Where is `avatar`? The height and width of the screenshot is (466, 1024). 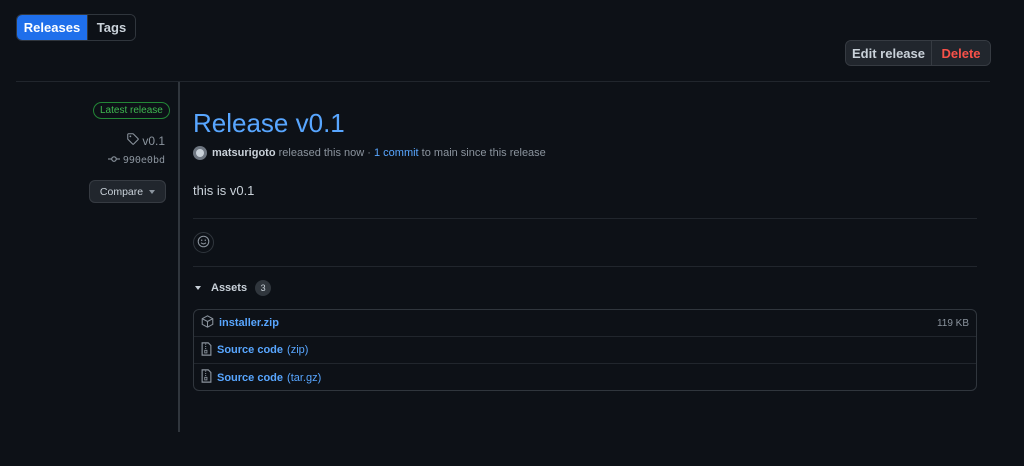 avatar is located at coordinates (200, 153).